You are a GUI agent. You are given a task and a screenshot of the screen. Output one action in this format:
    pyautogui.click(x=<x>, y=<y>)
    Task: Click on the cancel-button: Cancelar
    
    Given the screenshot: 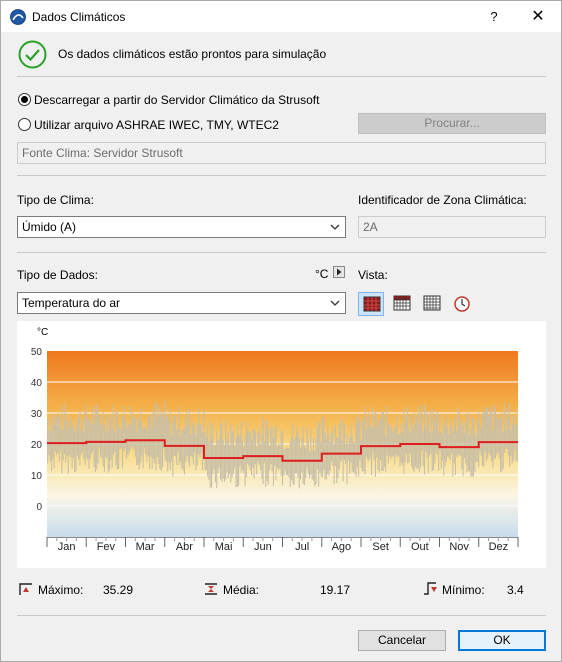 What is the action you would take?
    pyautogui.click(x=402, y=640)
    